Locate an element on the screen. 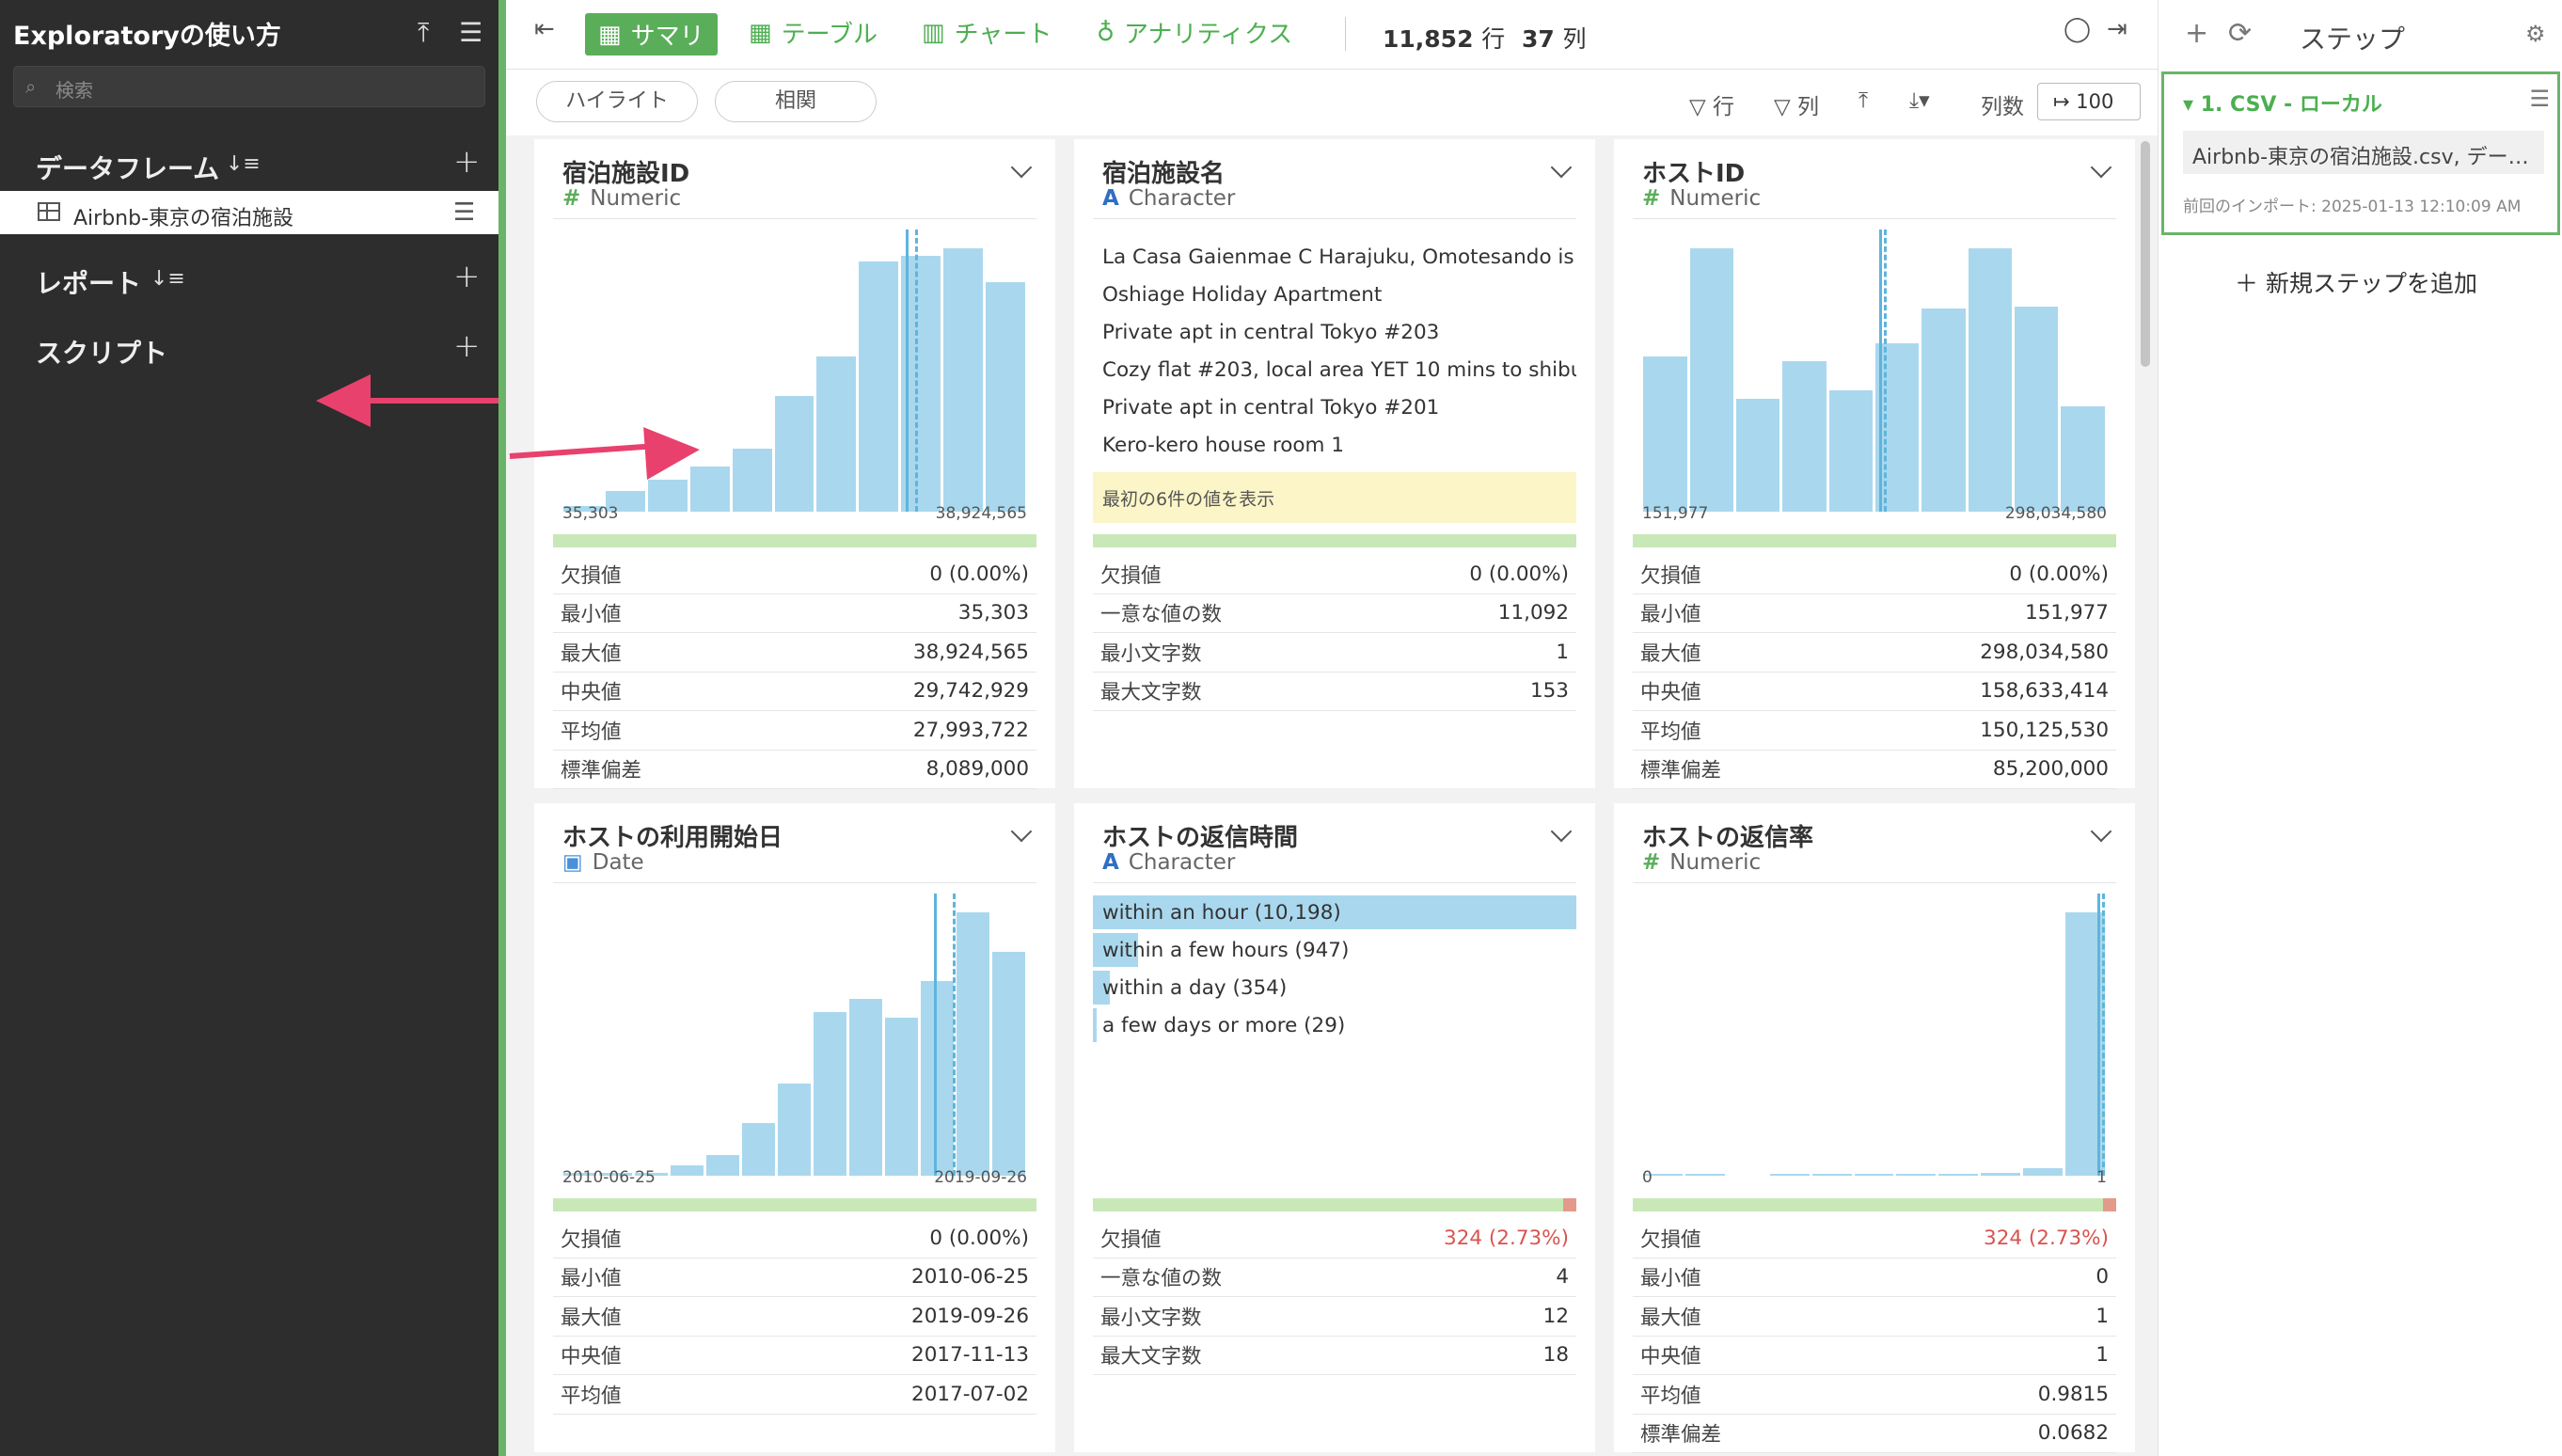 This screenshot has width=2562, height=1456. search-input: ⌕ 検索 is located at coordinates (249, 86).